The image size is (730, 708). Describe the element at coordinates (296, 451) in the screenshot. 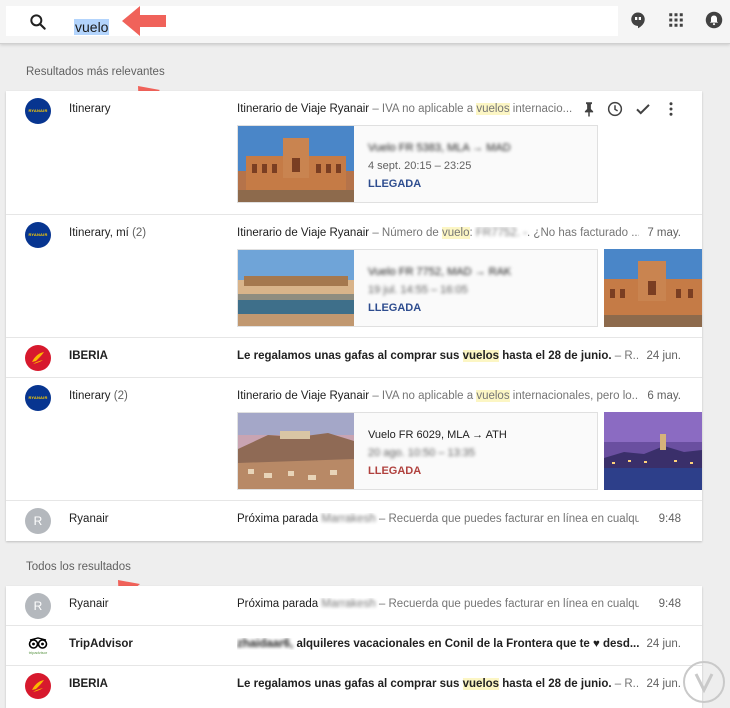

I see `acropolis-photo` at that location.